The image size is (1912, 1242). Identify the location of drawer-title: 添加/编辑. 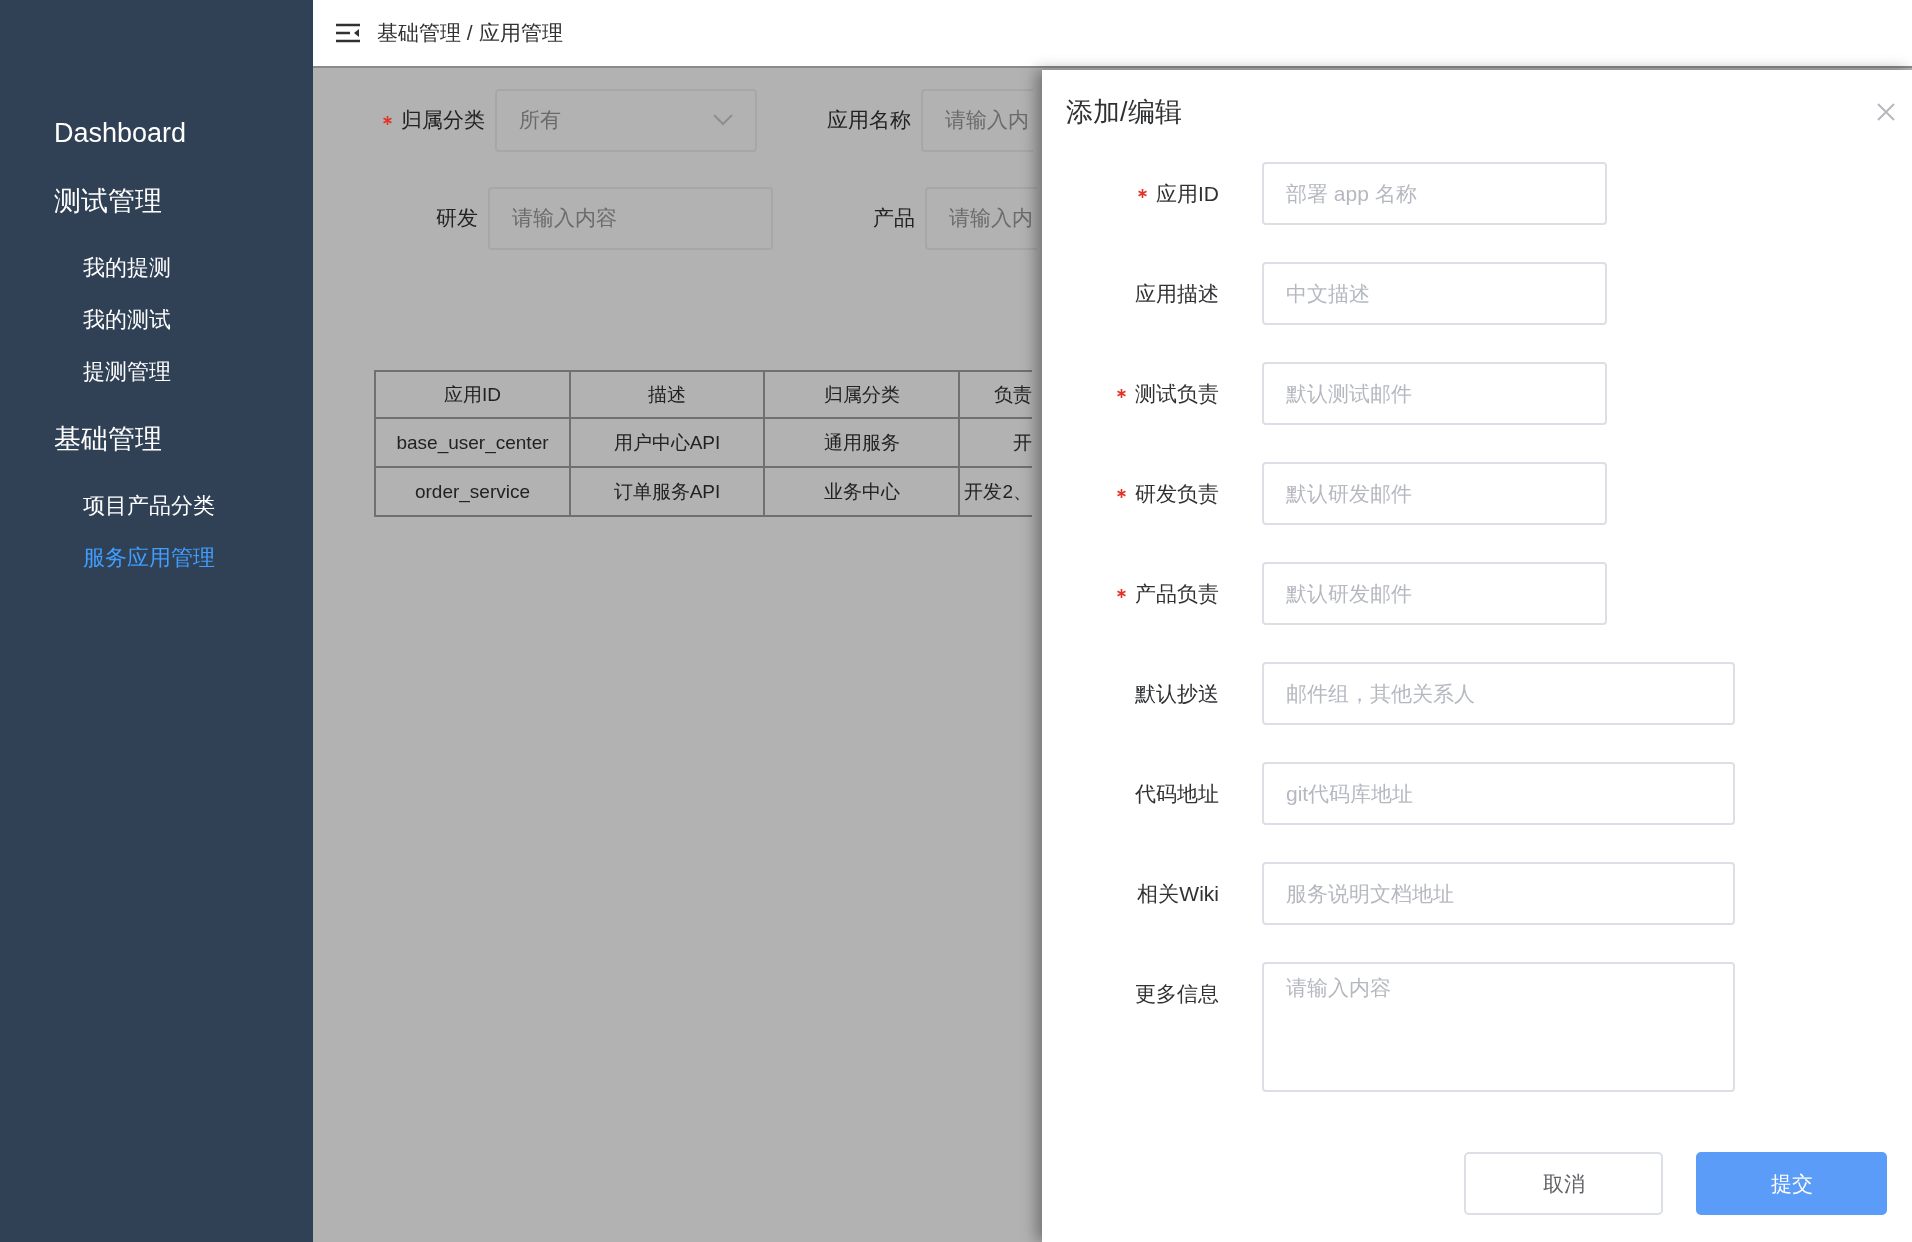
(1124, 112).